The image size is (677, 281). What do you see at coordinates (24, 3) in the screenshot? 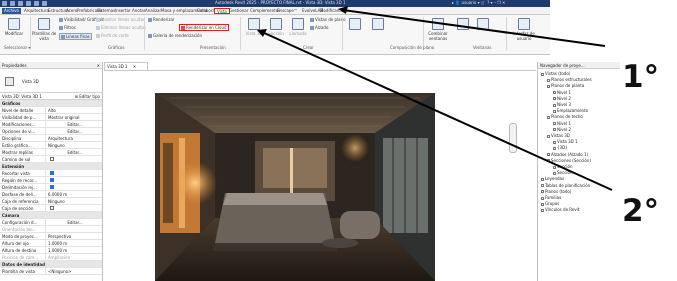
I see `quick-access-toolbar` at bounding box center [24, 3].